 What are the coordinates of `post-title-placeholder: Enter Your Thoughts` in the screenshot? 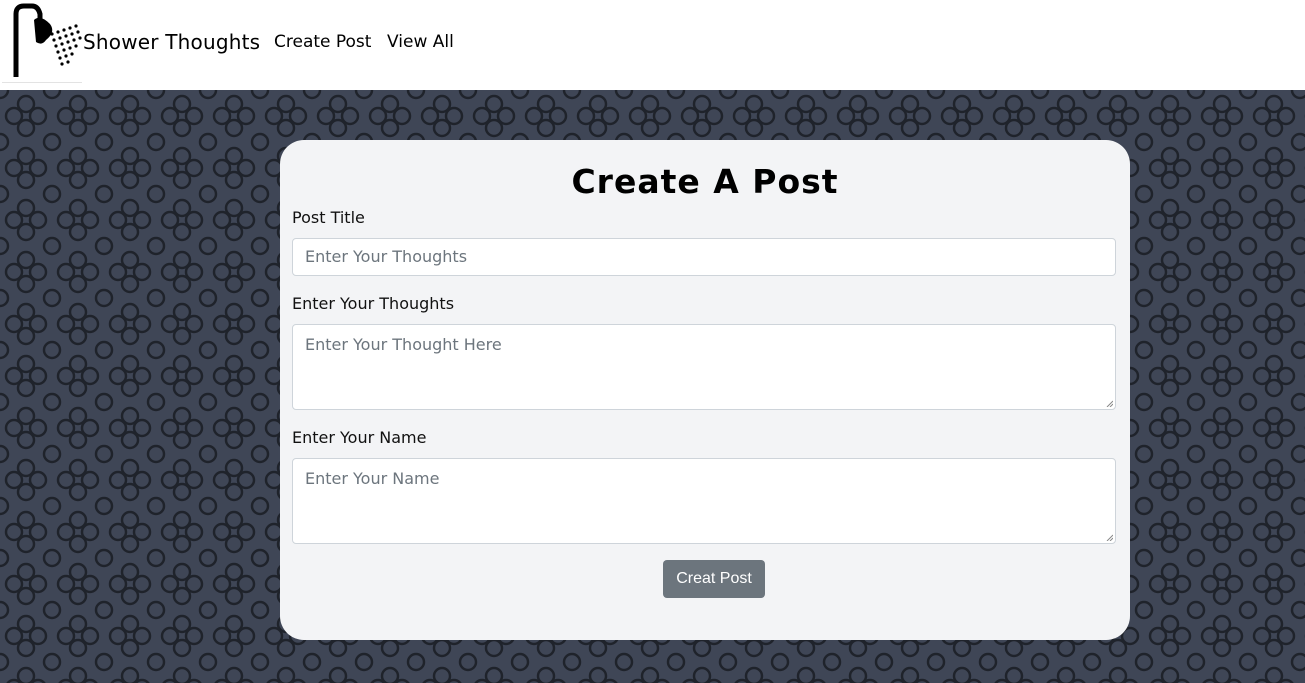 It's located at (386, 256).